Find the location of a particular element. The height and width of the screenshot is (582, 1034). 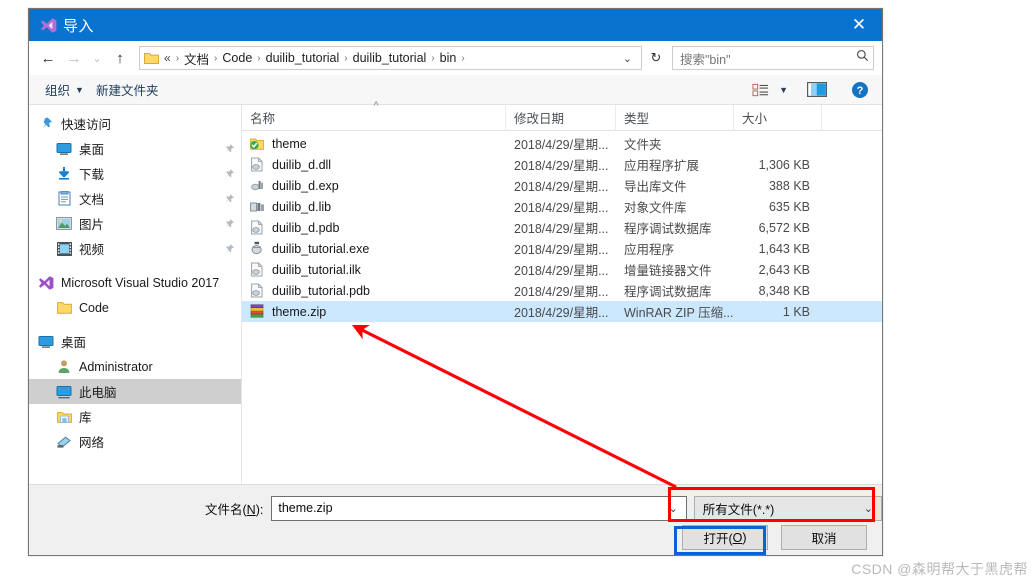

this-pc-icon is located at coordinates (64, 392).